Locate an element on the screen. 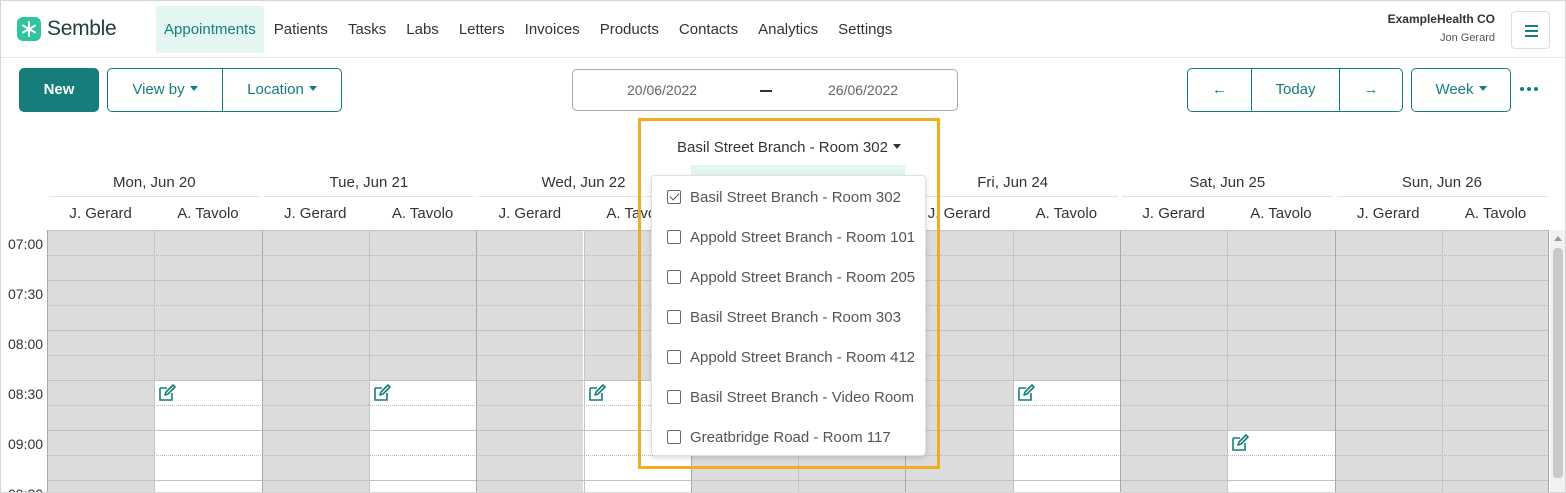 This screenshot has width=1566, height=493. range-dropdown: Week is located at coordinates (1461, 90).